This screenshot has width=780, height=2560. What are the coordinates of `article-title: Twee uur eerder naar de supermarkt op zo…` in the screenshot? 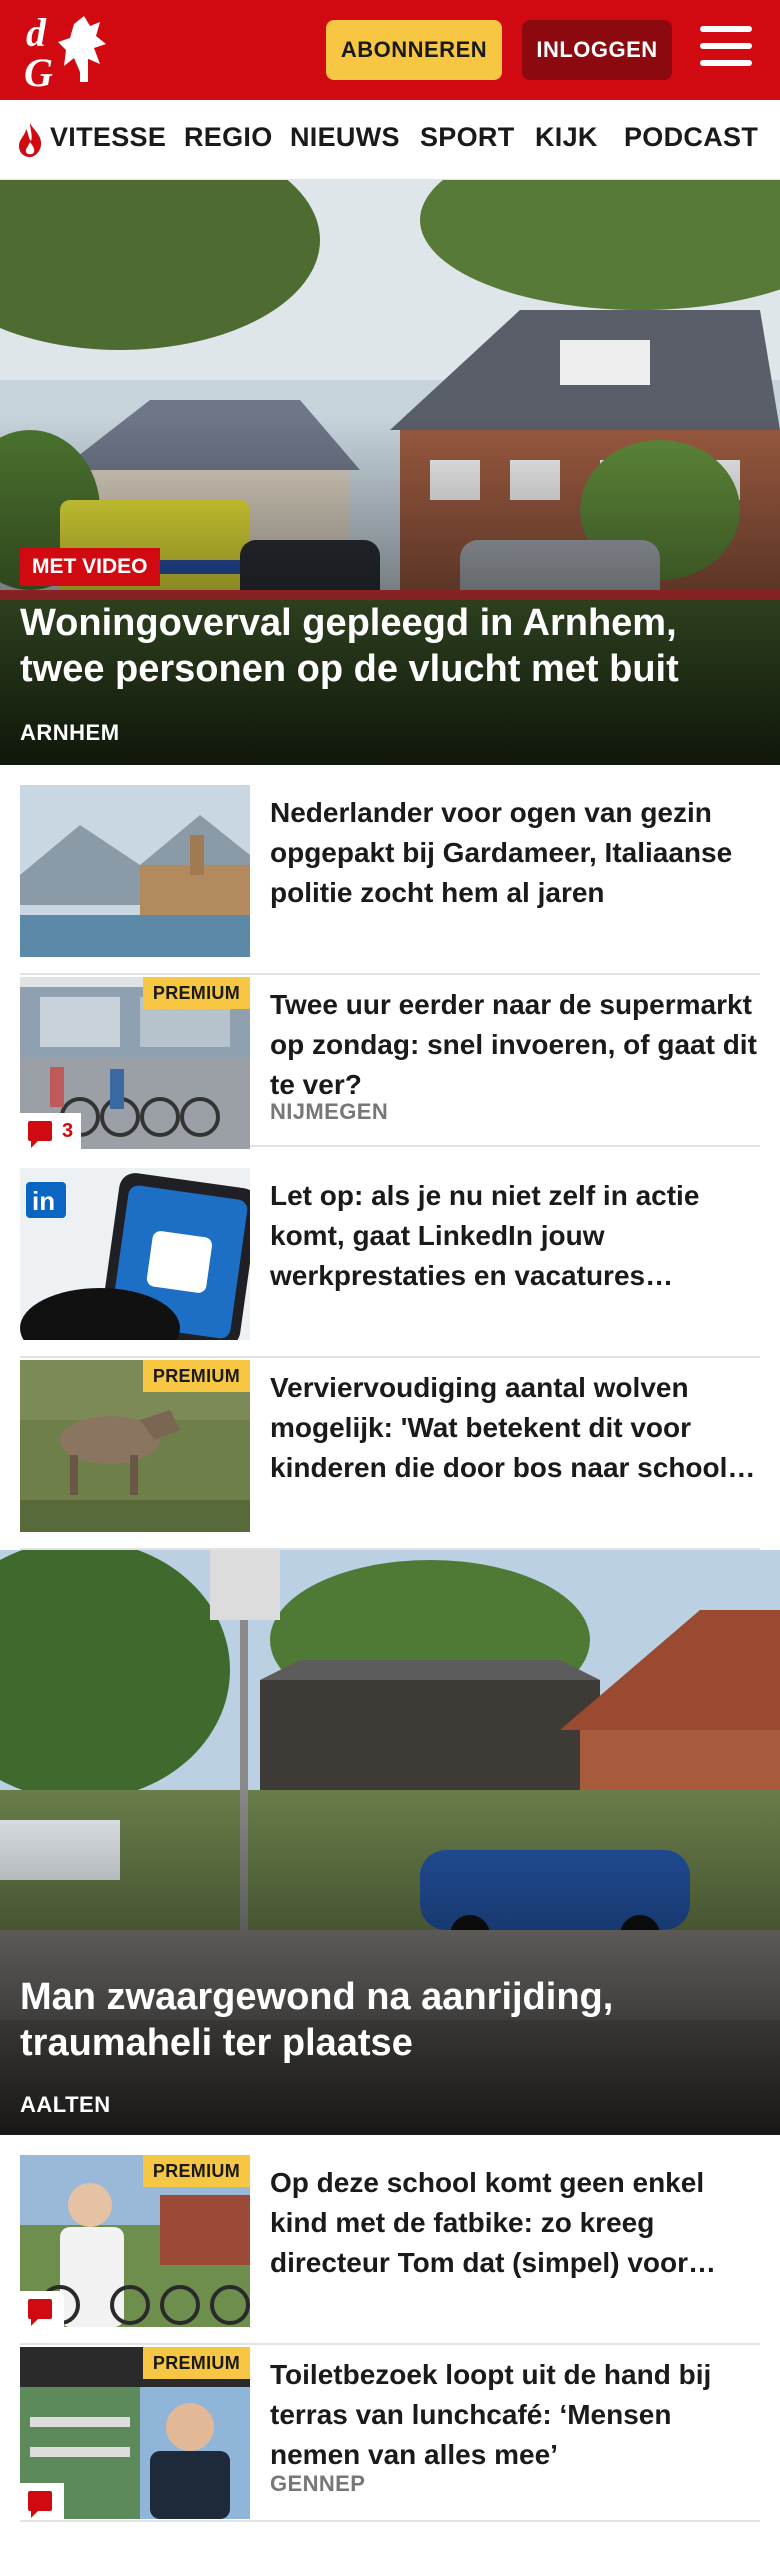 It's located at (515, 1045).